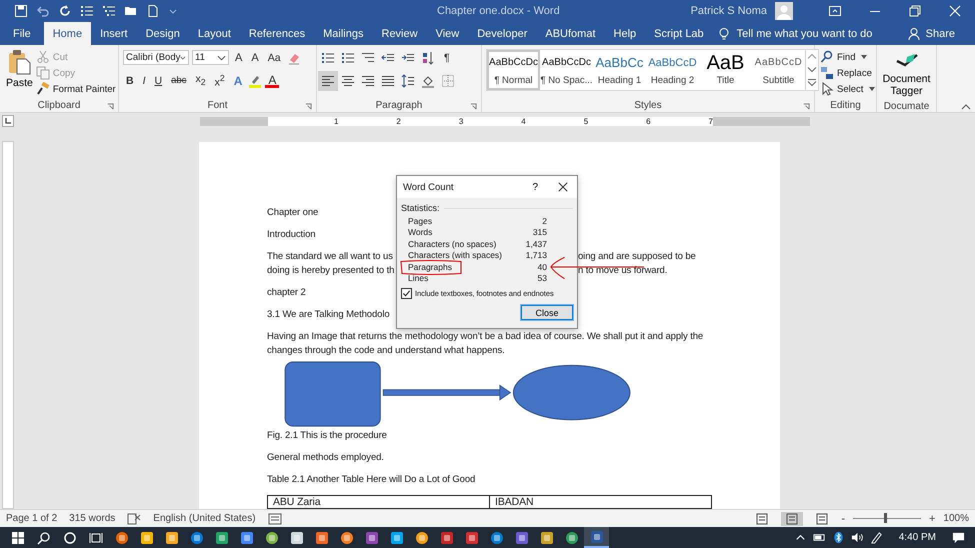 The image size is (975, 548). I want to click on task-view-icon, so click(96, 537).